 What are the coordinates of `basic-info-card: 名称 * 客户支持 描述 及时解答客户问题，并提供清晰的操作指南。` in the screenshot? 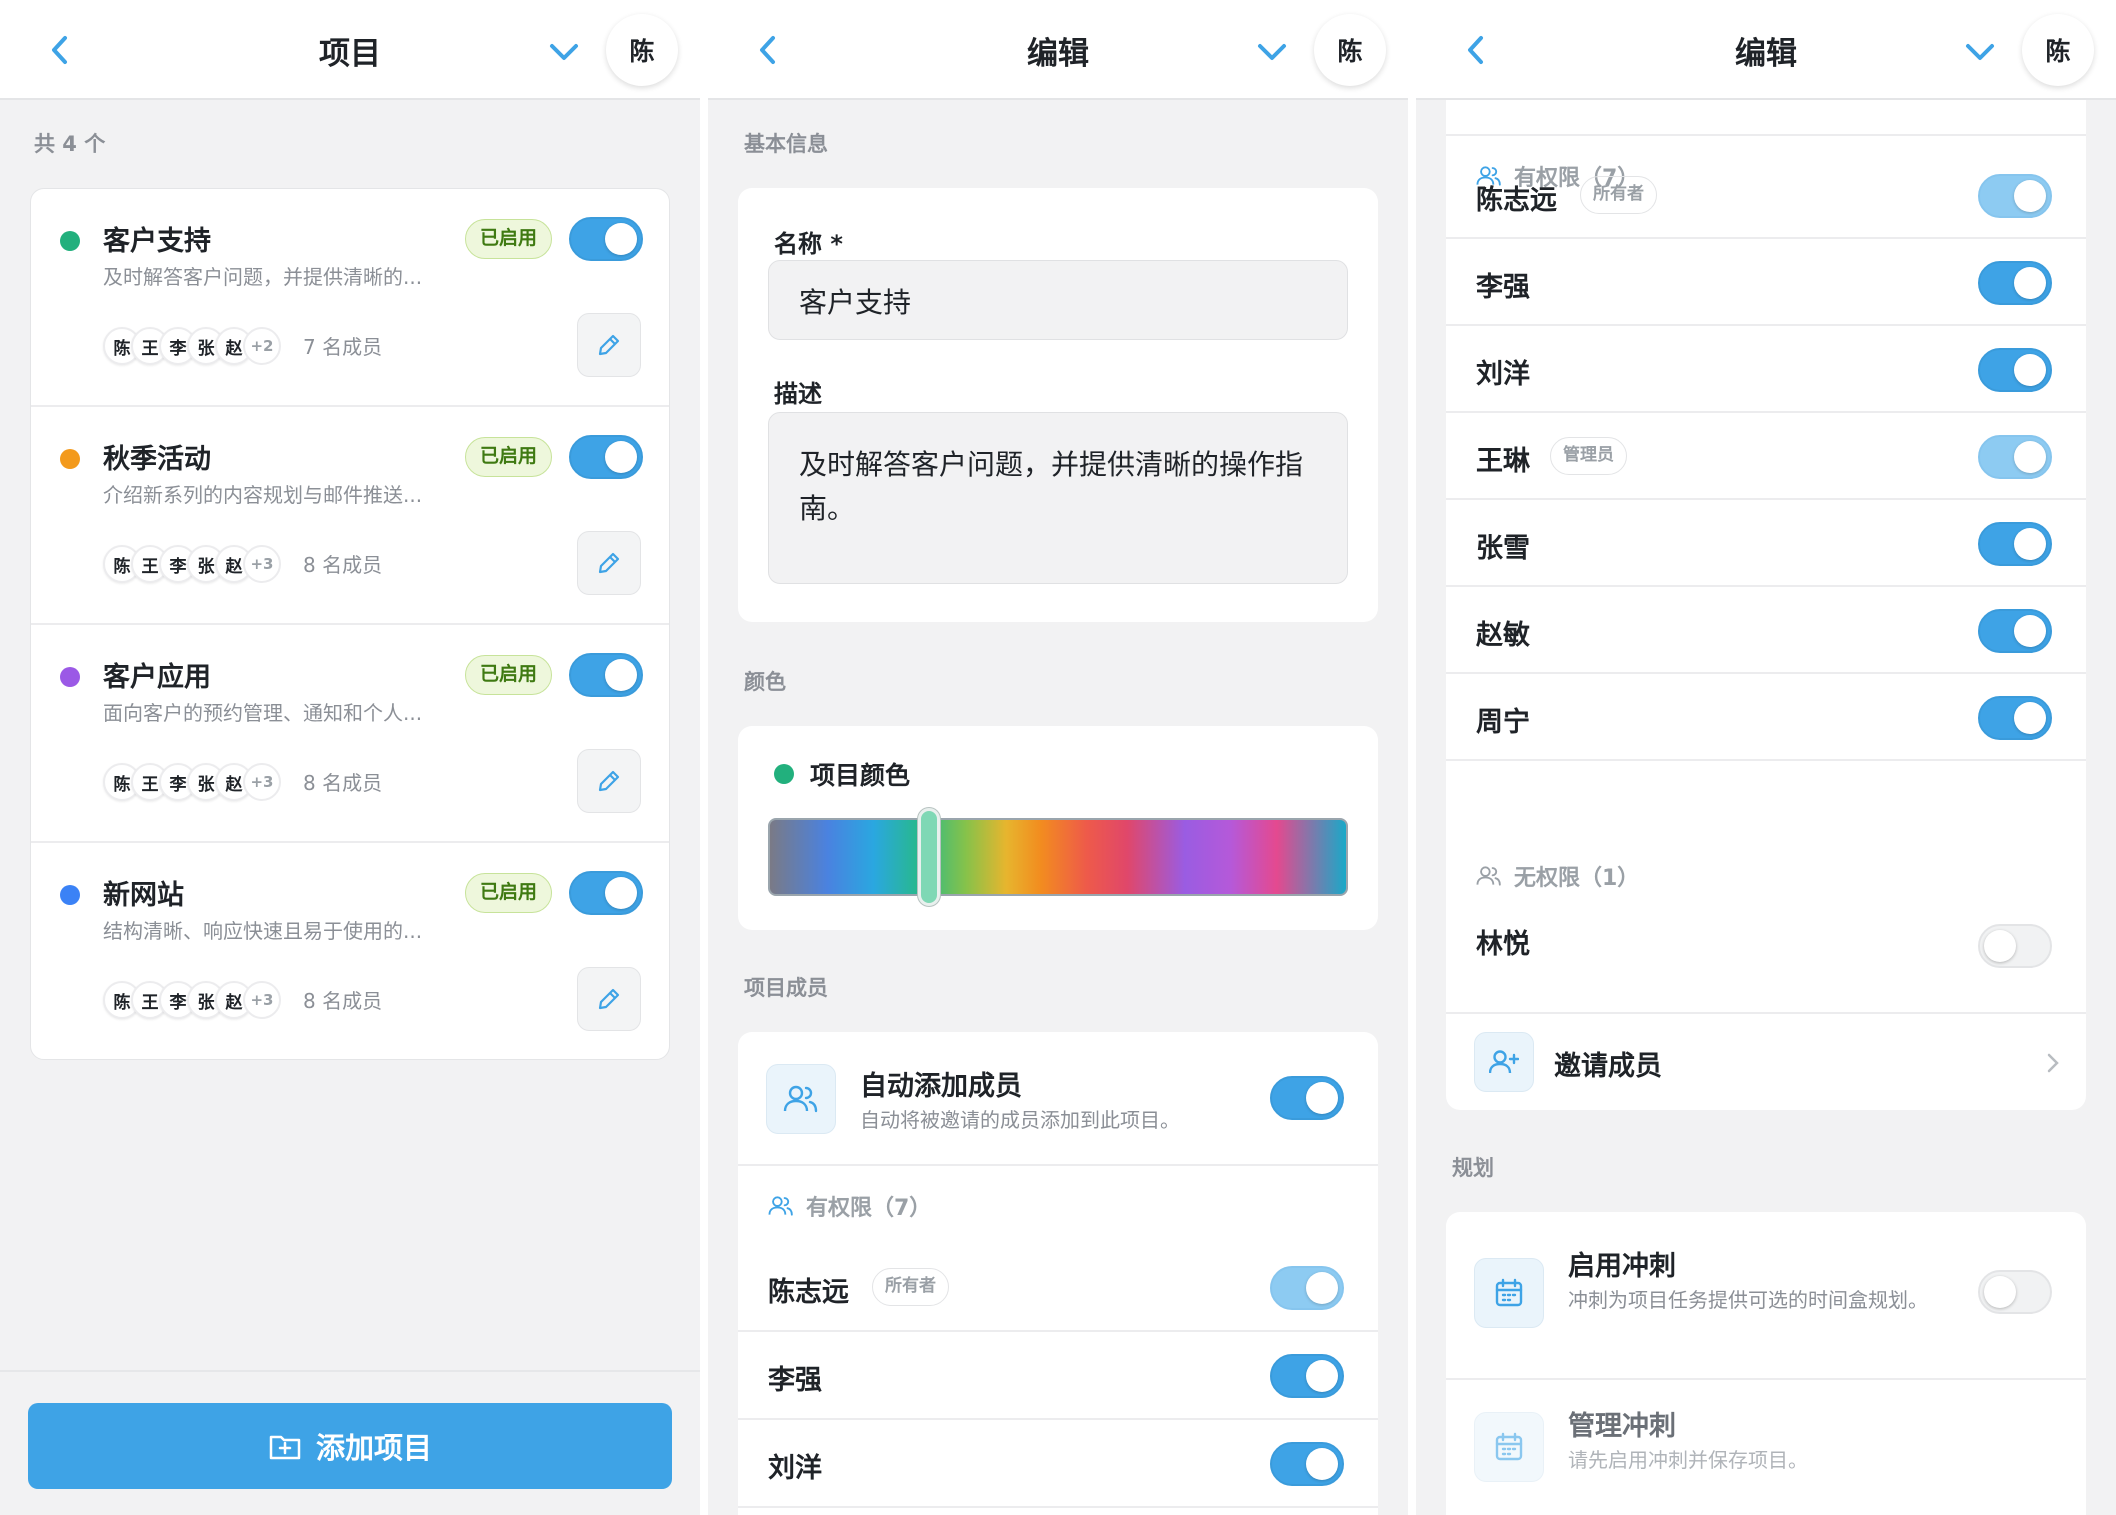 It's located at (1058, 405).